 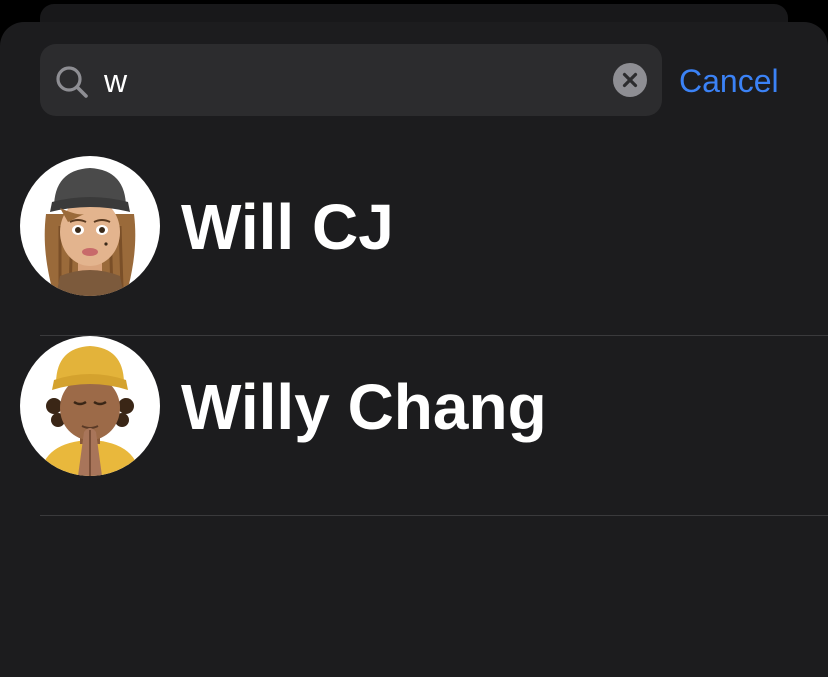 What do you see at coordinates (115, 80) in the screenshot?
I see `search-input: w` at bounding box center [115, 80].